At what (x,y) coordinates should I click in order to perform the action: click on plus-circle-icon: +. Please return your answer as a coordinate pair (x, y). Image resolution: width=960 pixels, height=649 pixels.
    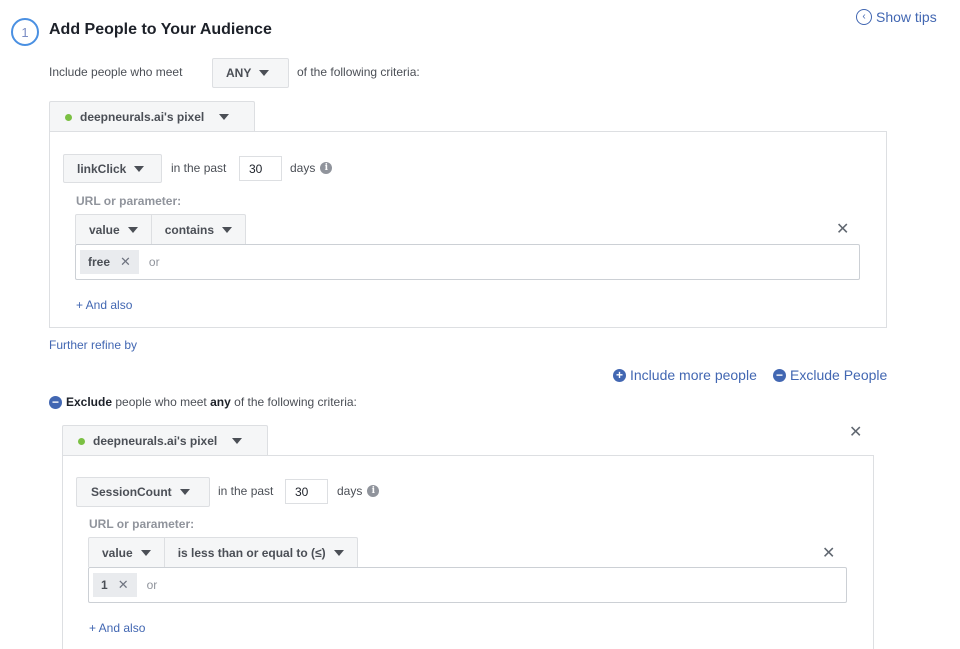
    Looking at the image, I should click on (619, 375).